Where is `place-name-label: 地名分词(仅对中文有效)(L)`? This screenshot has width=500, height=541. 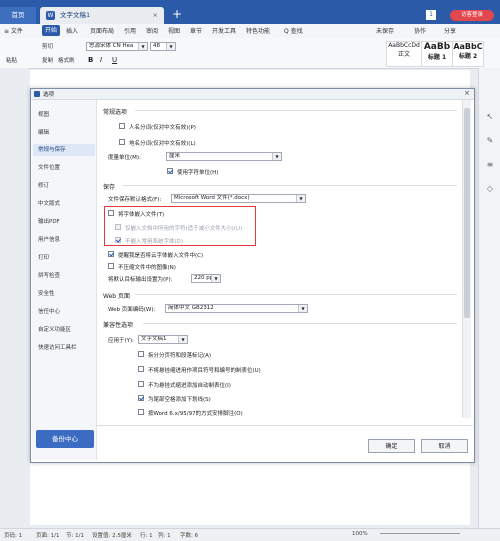 place-name-label: 地名分词(仅对中文有效)(L) is located at coordinates (162, 144).